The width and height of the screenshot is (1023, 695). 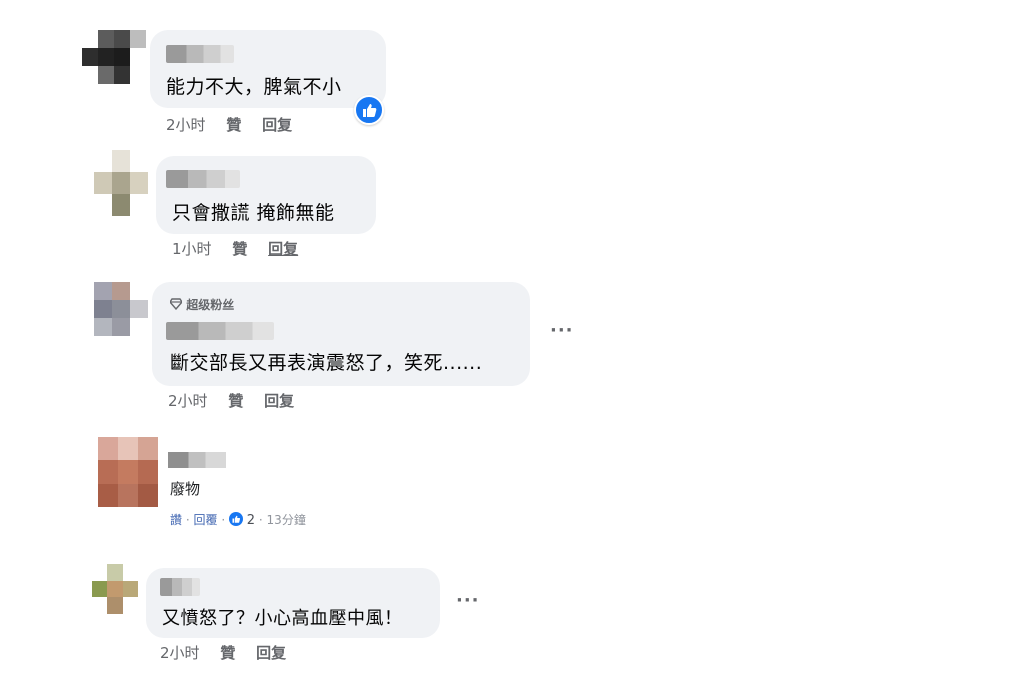 I want to click on comment-meta: 1小时 贊 回复, so click(x=235, y=248).